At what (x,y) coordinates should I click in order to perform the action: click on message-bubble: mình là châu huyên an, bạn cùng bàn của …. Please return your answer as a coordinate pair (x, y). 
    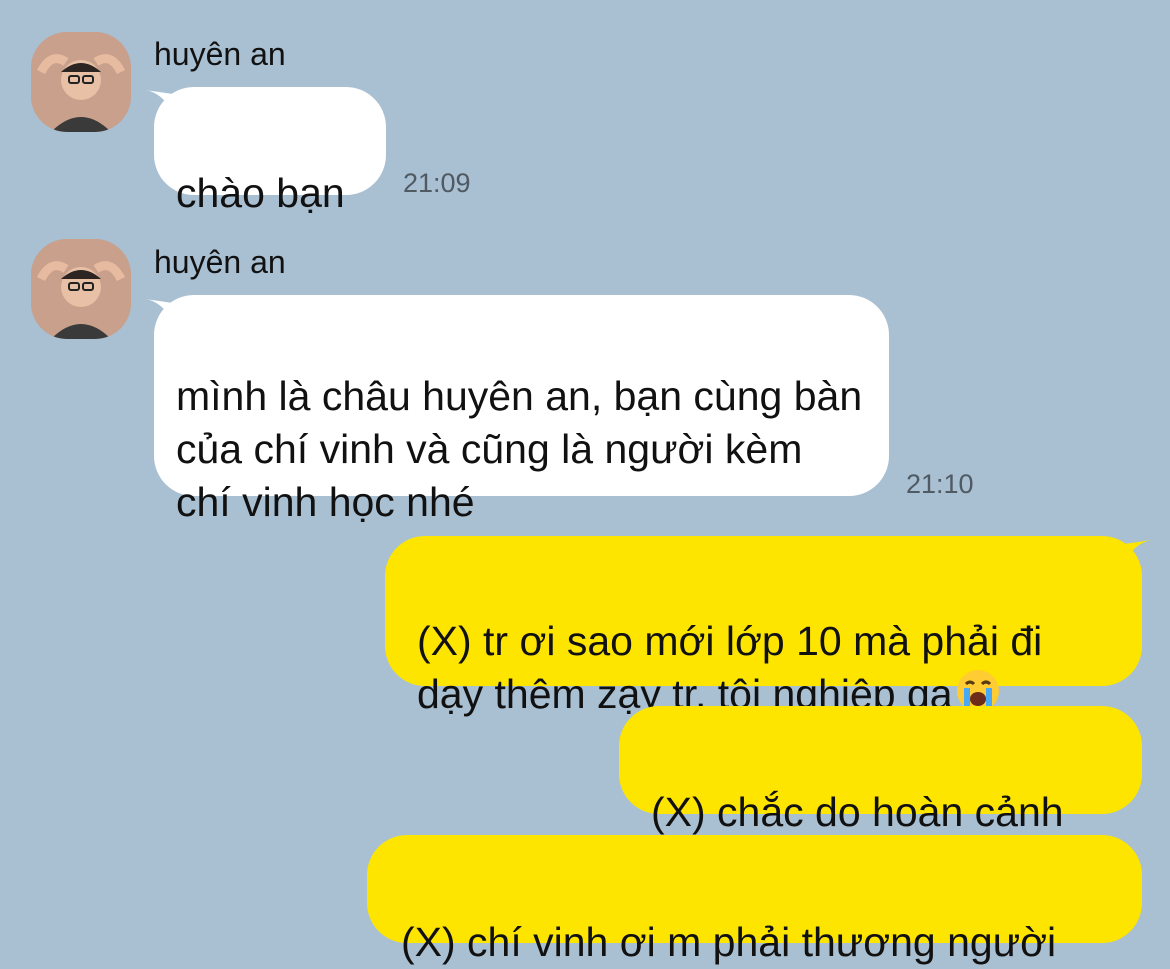
    Looking at the image, I should click on (521, 410).